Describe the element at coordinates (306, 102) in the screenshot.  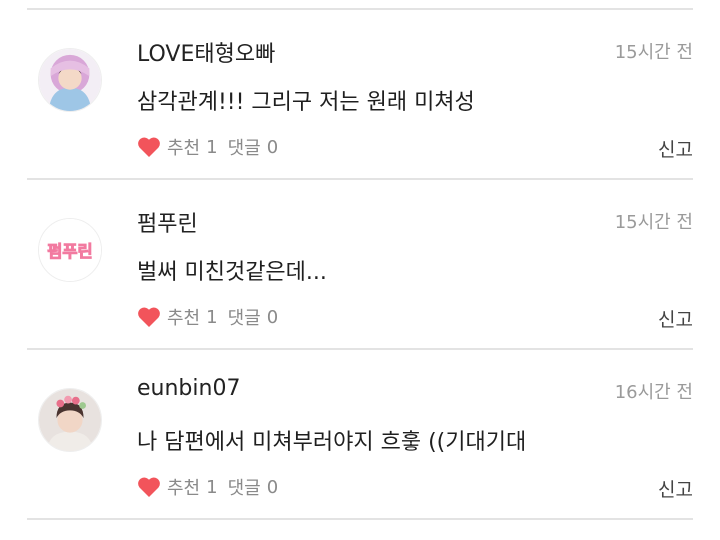
I see `comment-text: 삼각관계!!! 그리구 저는 원래 미쳐성` at that location.